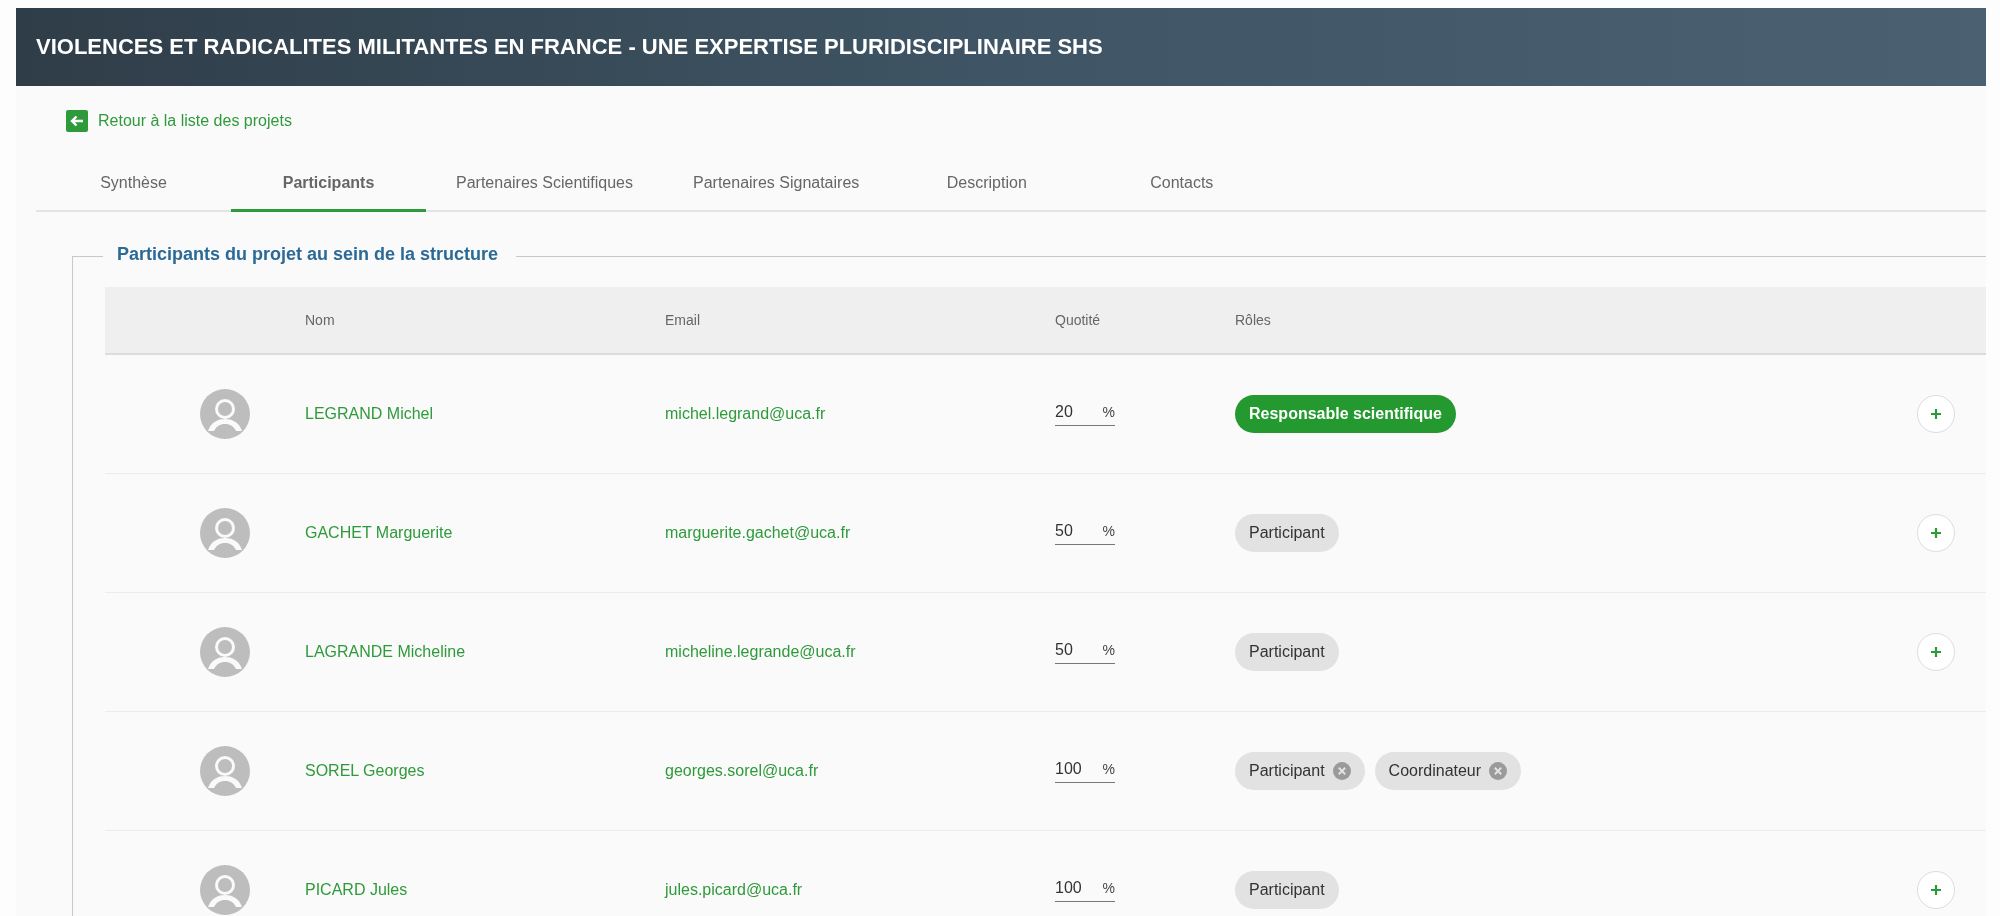 Image resolution: width=2000 pixels, height=916 pixels. Describe the element at coordinates (310, 254) in the screenshot. I see `section-title: Participants du projet au sein de la structure` at that location.